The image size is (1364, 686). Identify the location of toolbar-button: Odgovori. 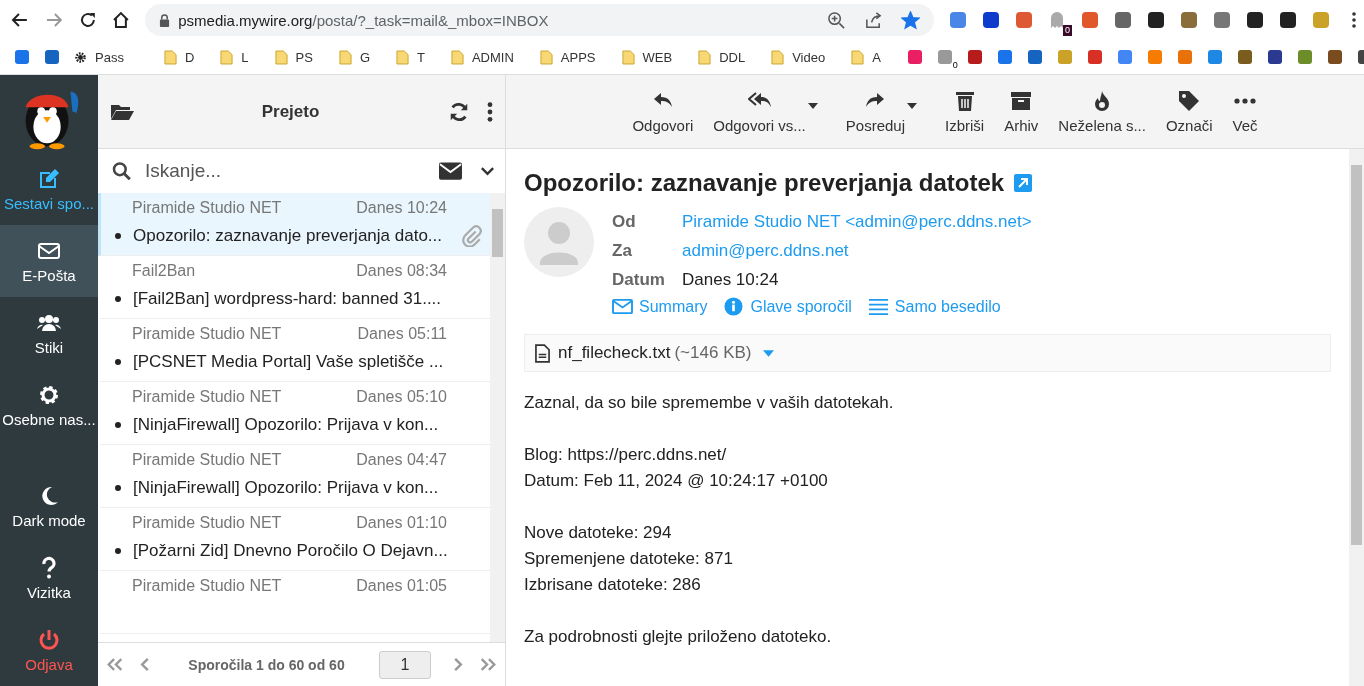
(663, 111).